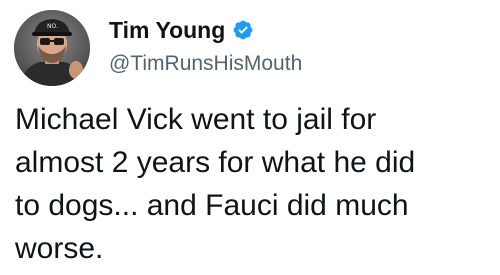 This screenshot has height=275, width=500. What do you see at coordinates (52, 26) in the screenshot?
I see `svg-text: NO.` at bounding box center [52, 26].